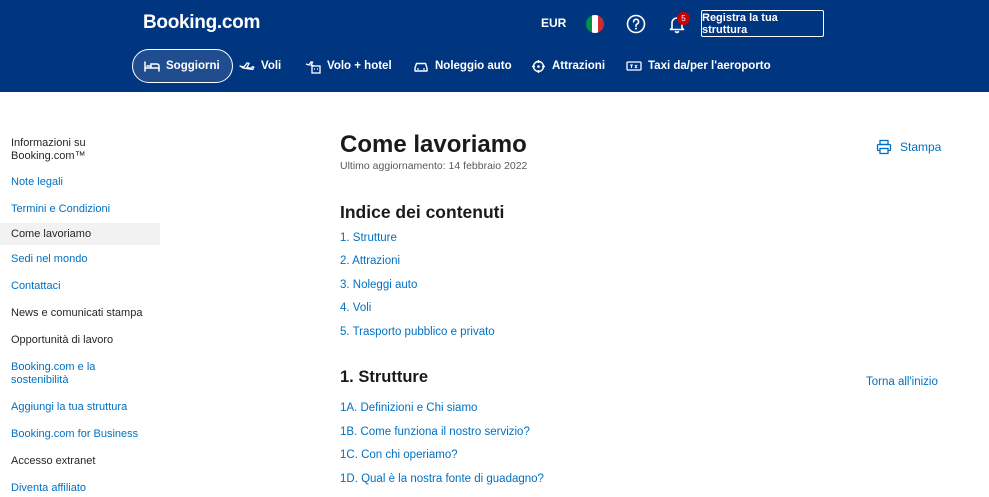 The image size is (989, 497). Describe the element at coordinates (80, 407) in the screenshot. I see `sidebar-item-add-property: Aggiungi la tua struttura` at that location.